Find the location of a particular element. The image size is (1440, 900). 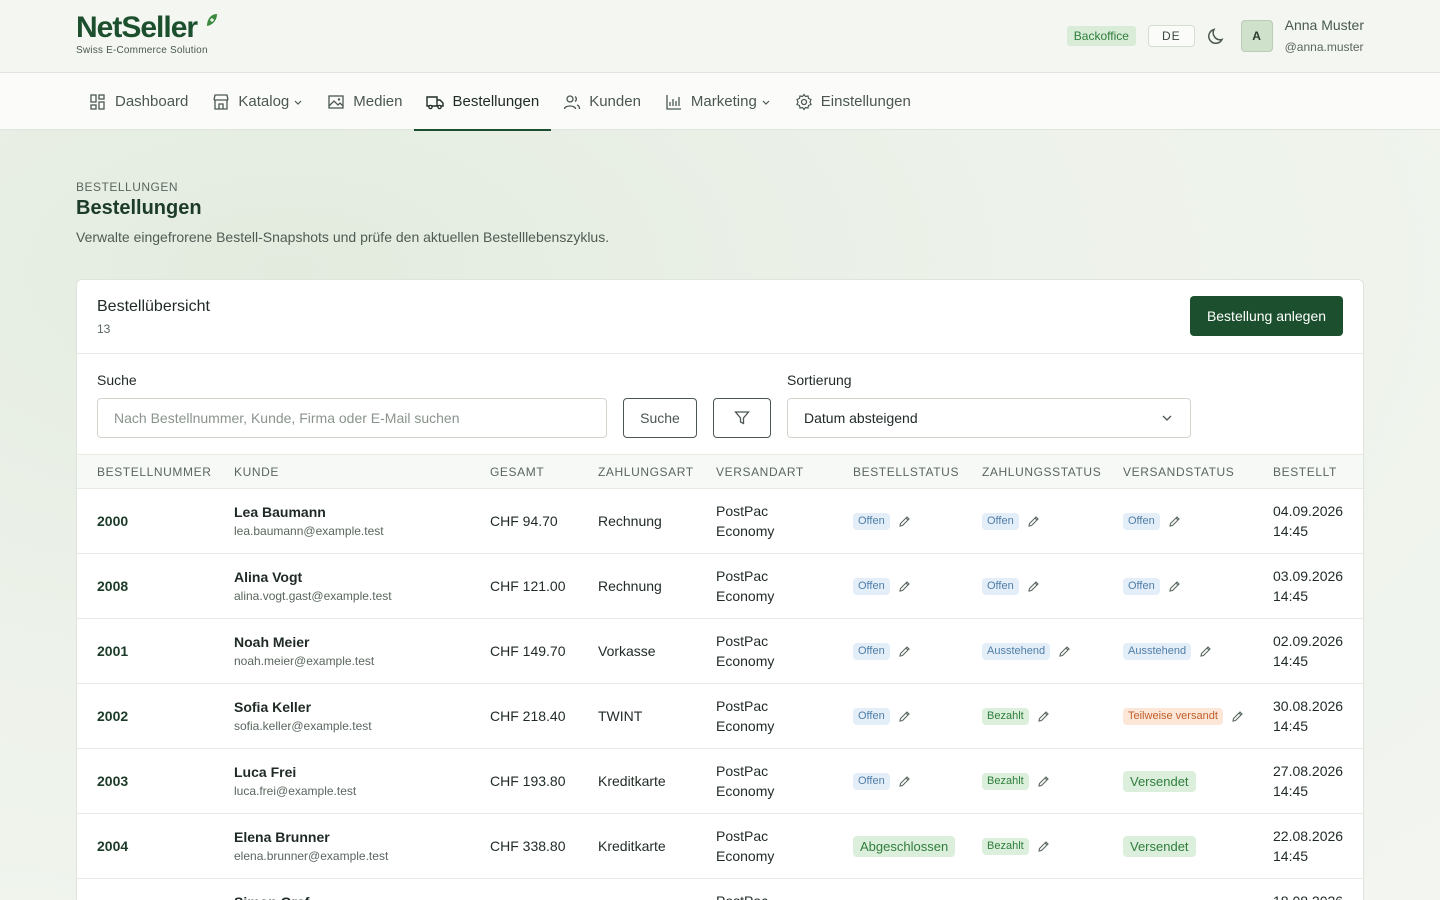

create-order-button: Bestellung anlegen is located at coordinates (1266, 316).